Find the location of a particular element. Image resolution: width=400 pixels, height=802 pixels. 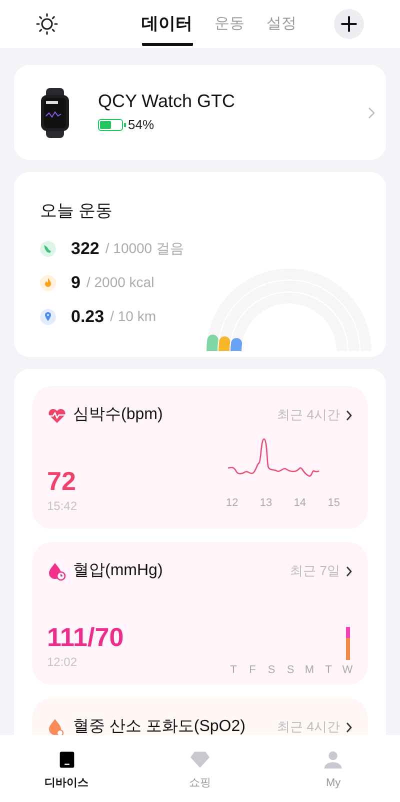

health-card: 혈중 산소 포화도(SpO2) 최근 4시간 is located at coordinates (200, 716).